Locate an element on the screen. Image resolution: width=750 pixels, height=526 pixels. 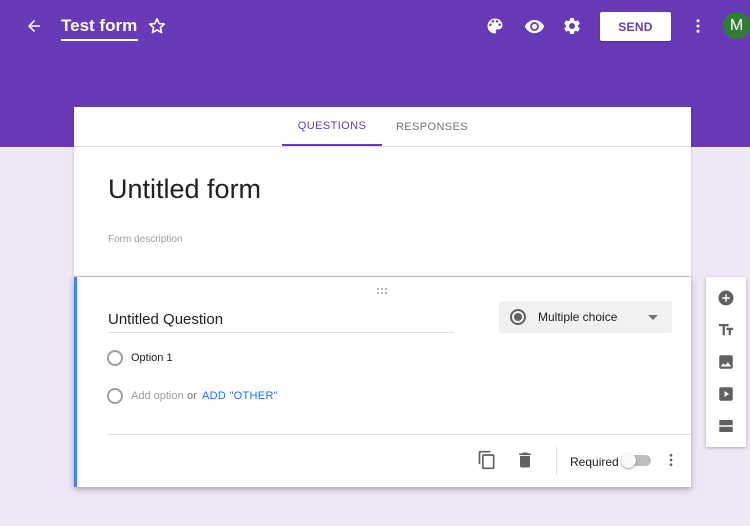
side-toolbar is located at coordinates (726, 362).